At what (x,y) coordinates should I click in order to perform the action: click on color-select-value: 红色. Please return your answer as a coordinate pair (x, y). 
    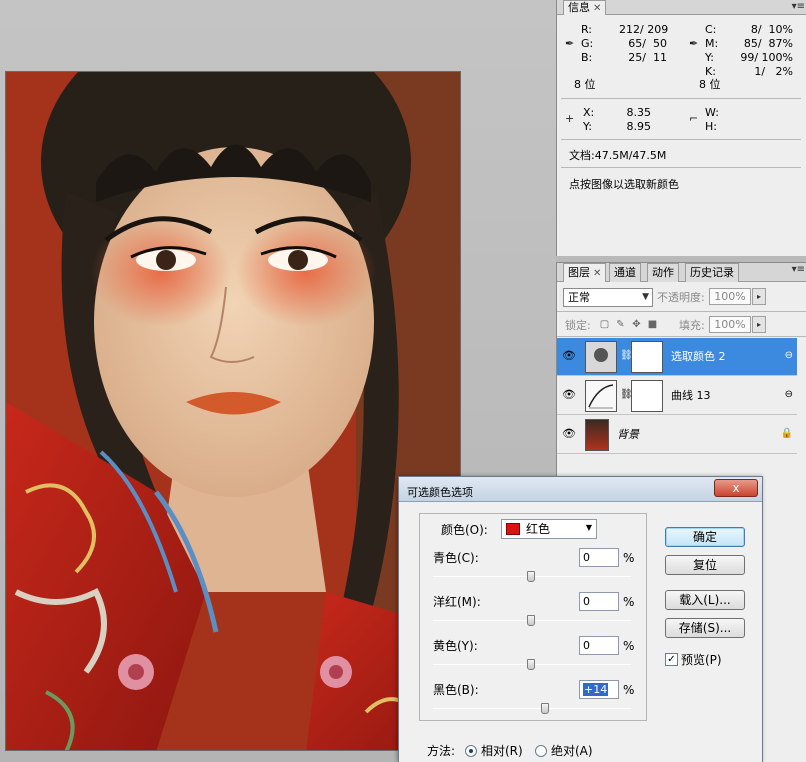
    Looking at the image, I should click on (538, 529).